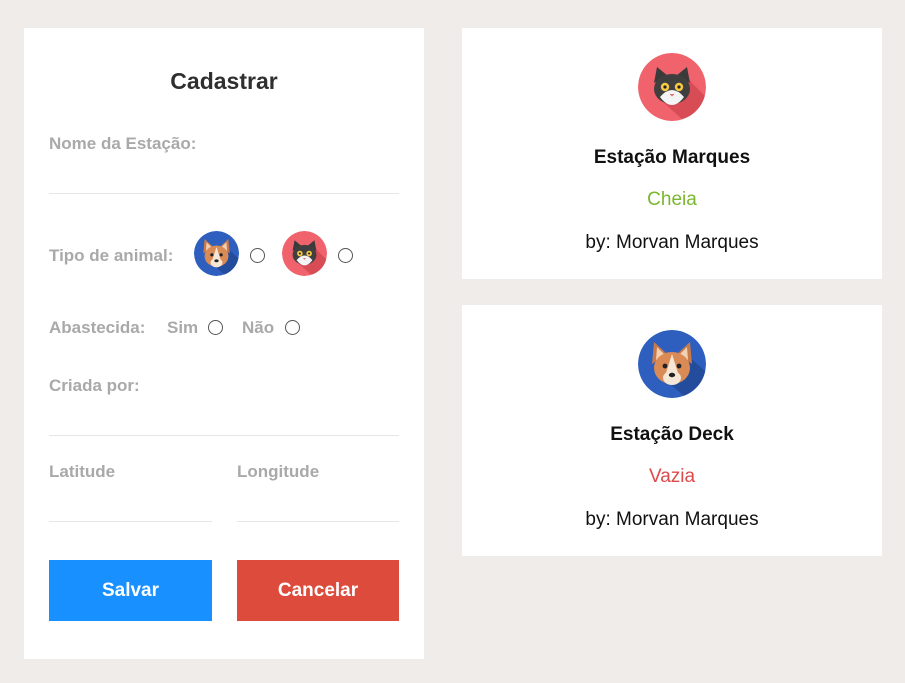  What do you see at coordinates (94, 385) in the screenshot?
I see `created-by-label: Criada por:` at bounding box center [94, 385].